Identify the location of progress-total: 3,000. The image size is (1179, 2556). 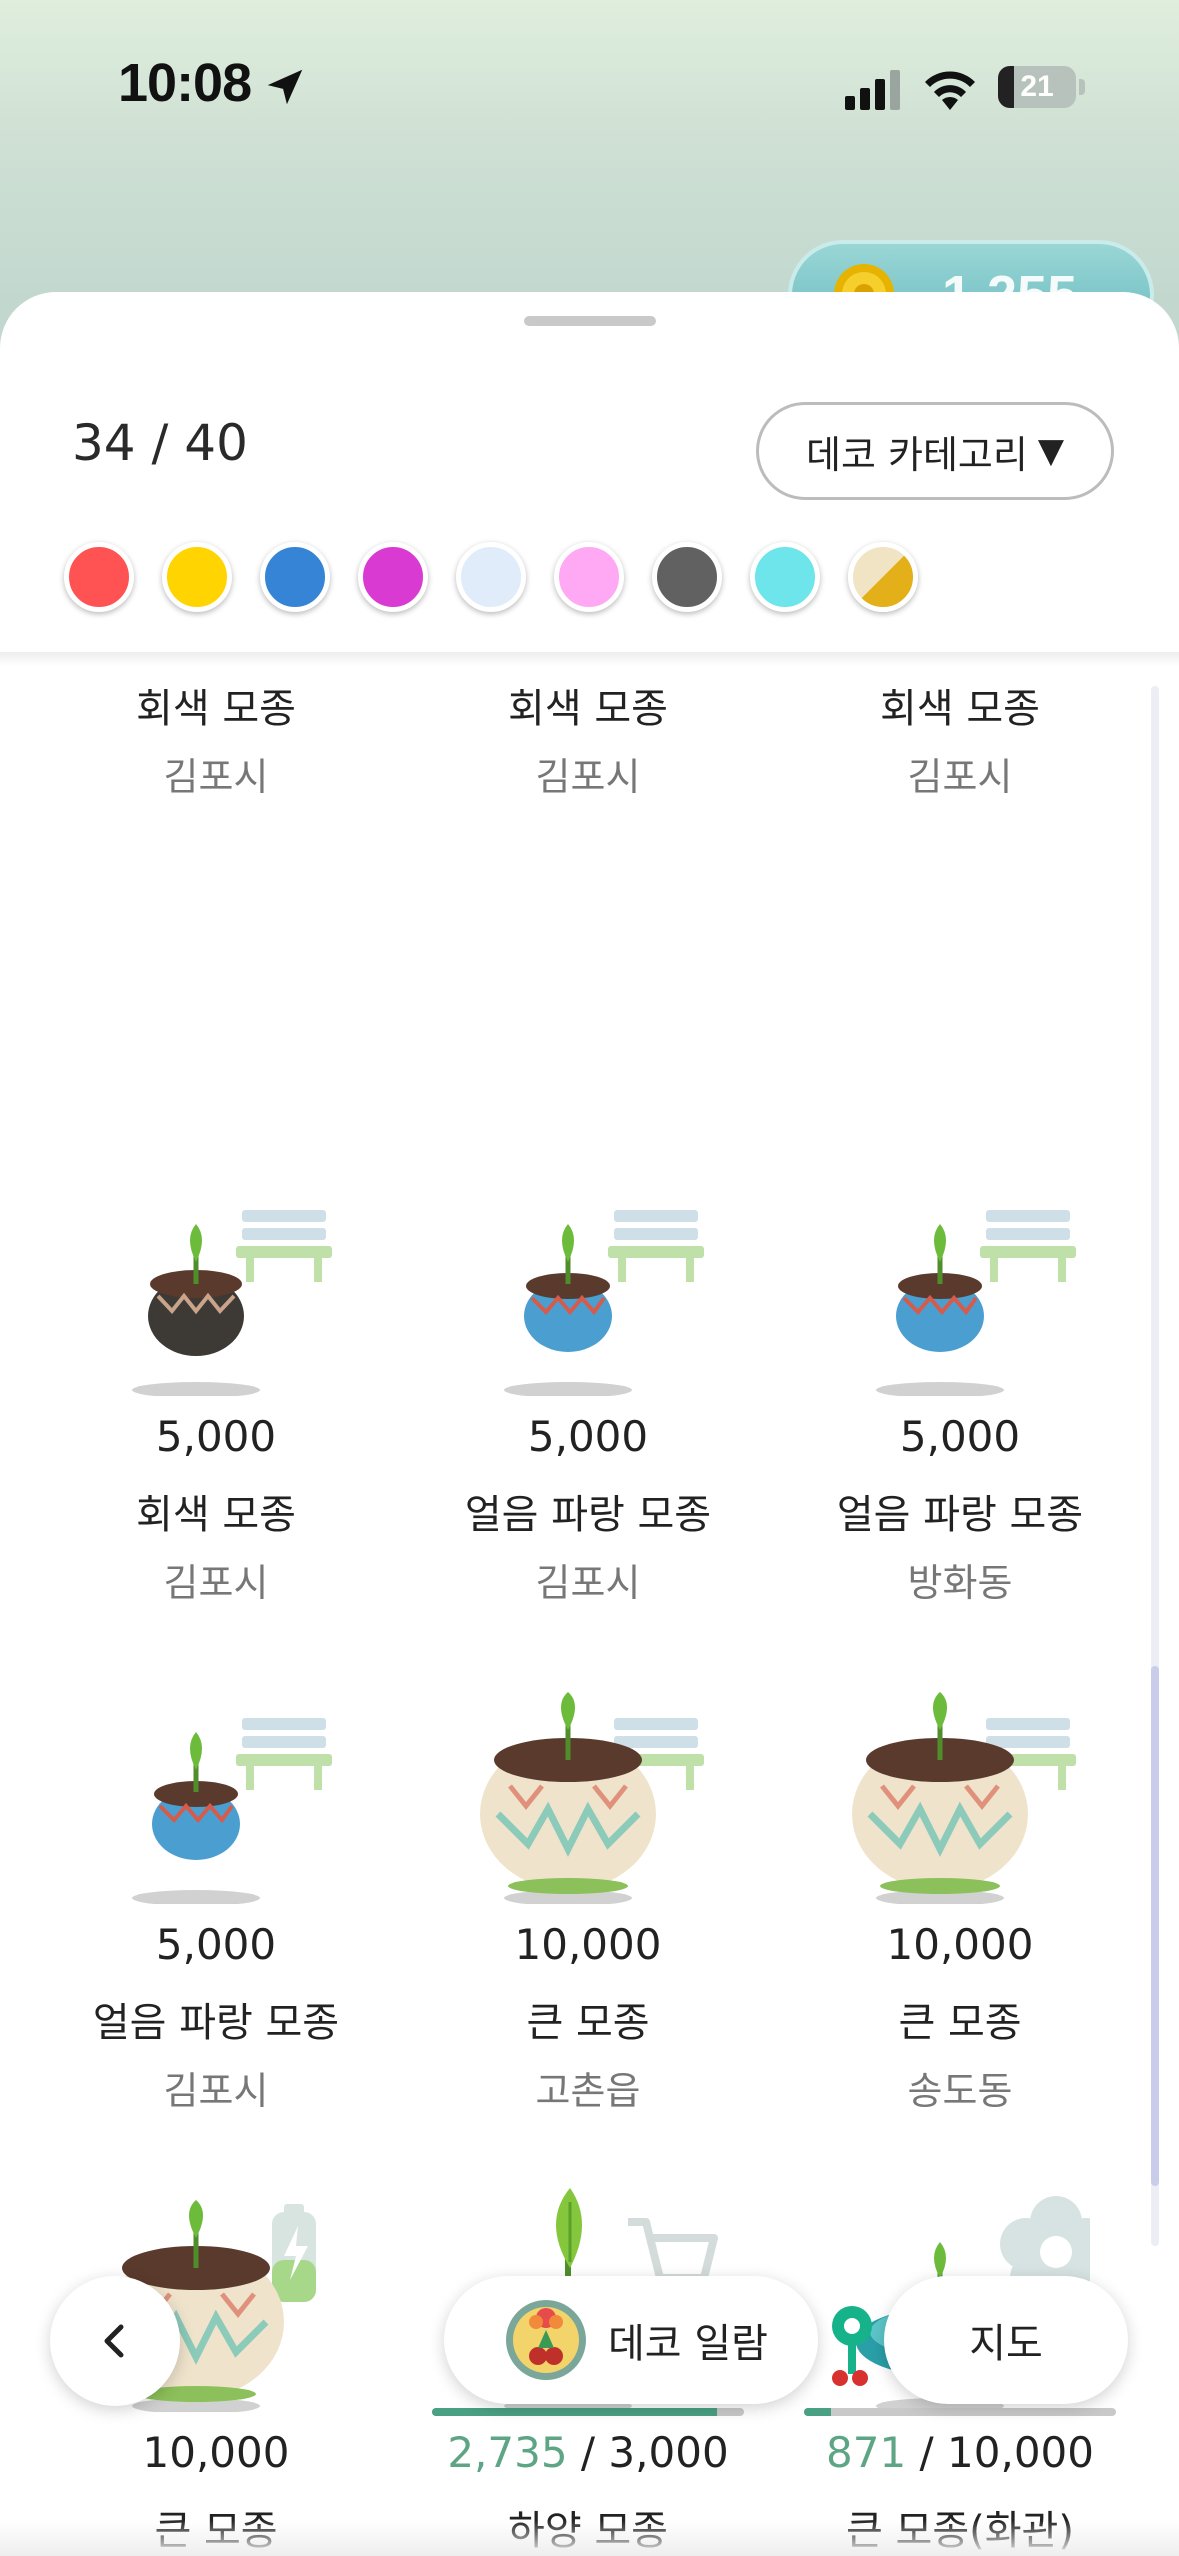
(668, 2452).